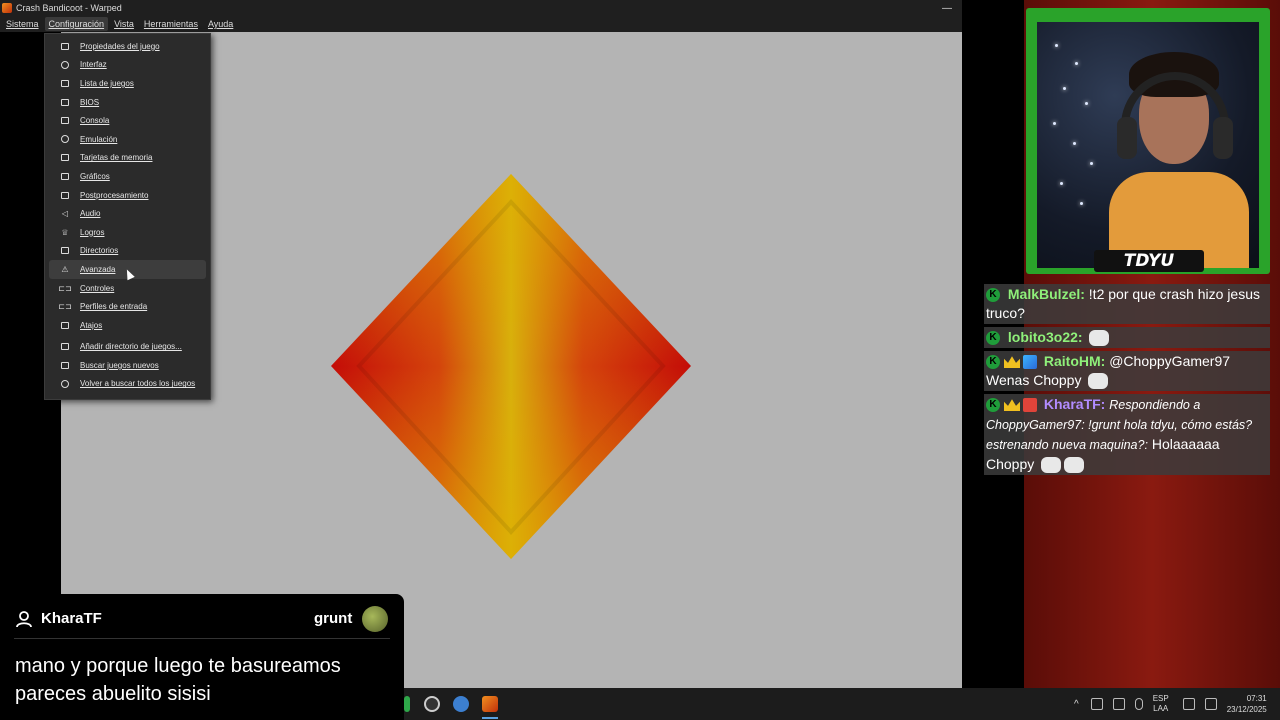 The width and height of the screenshot is (1280, 720). Describe the element at coordinates (65, 325) in the screenshot. I see `keyboard-icon` at that location.